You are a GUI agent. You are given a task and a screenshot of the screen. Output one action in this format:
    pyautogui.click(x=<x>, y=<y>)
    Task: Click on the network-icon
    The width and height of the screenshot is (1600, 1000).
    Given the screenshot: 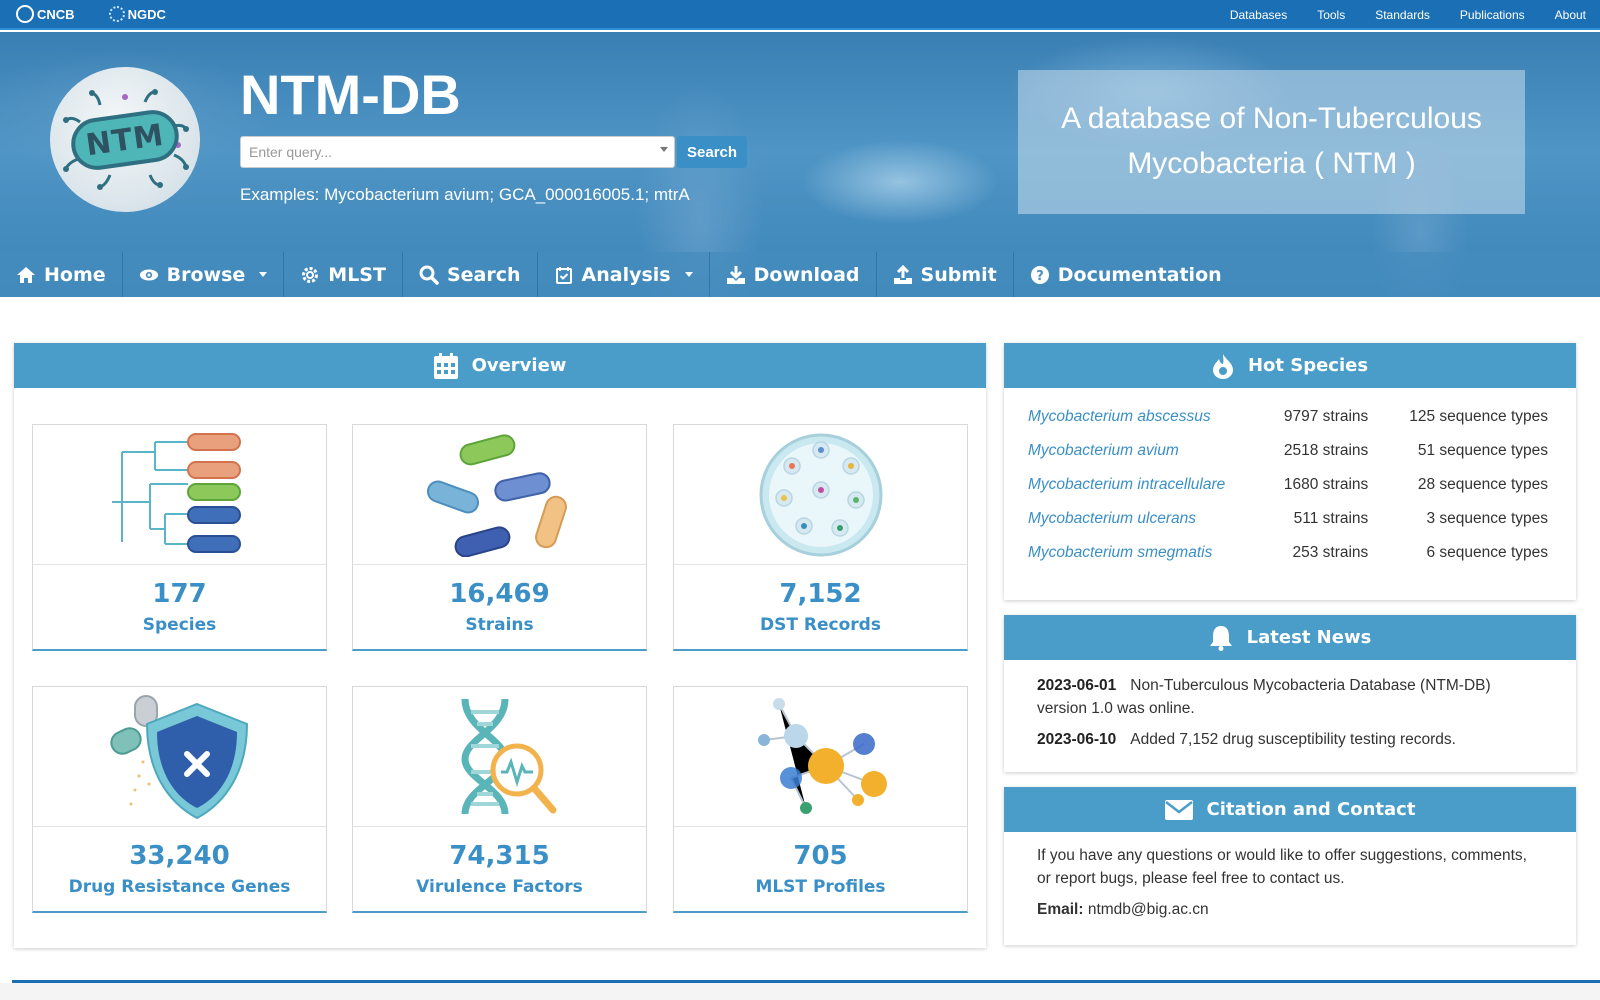 What is the action you would take?
    pyautogui.click(x=820, y=757)
    